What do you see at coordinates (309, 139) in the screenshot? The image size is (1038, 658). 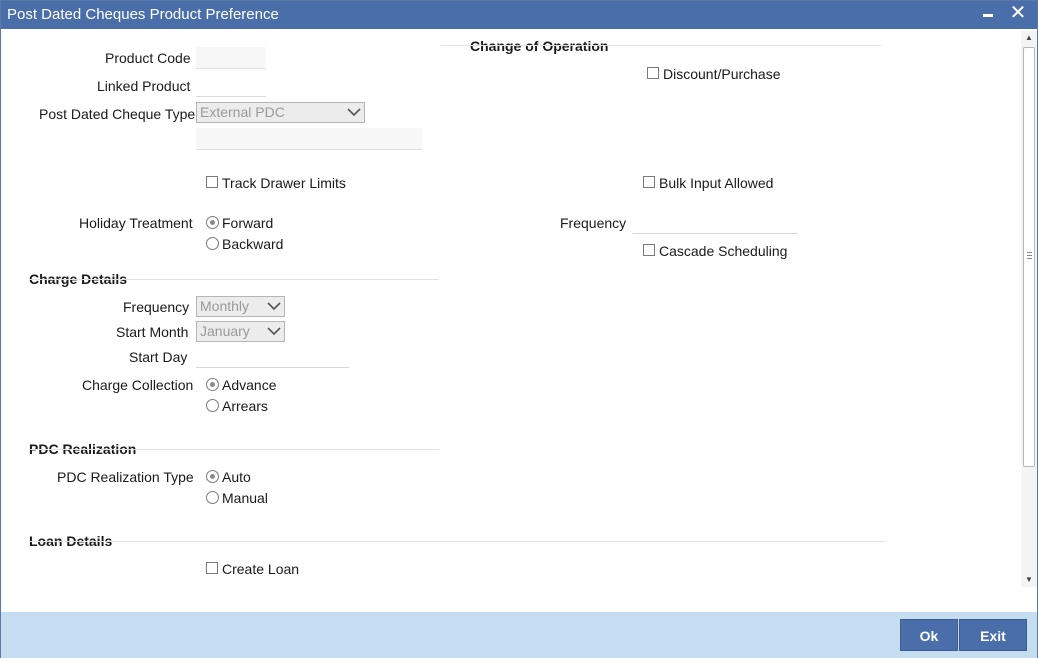 I see `pdc-type-description-field` at bounding box center [309, 139].